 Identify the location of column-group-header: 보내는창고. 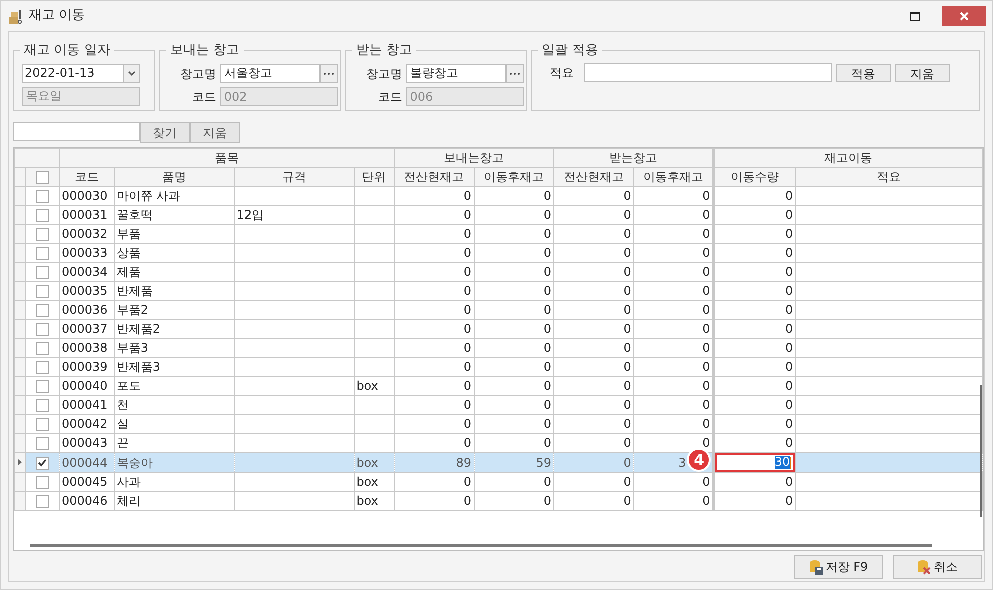
(474, 158).